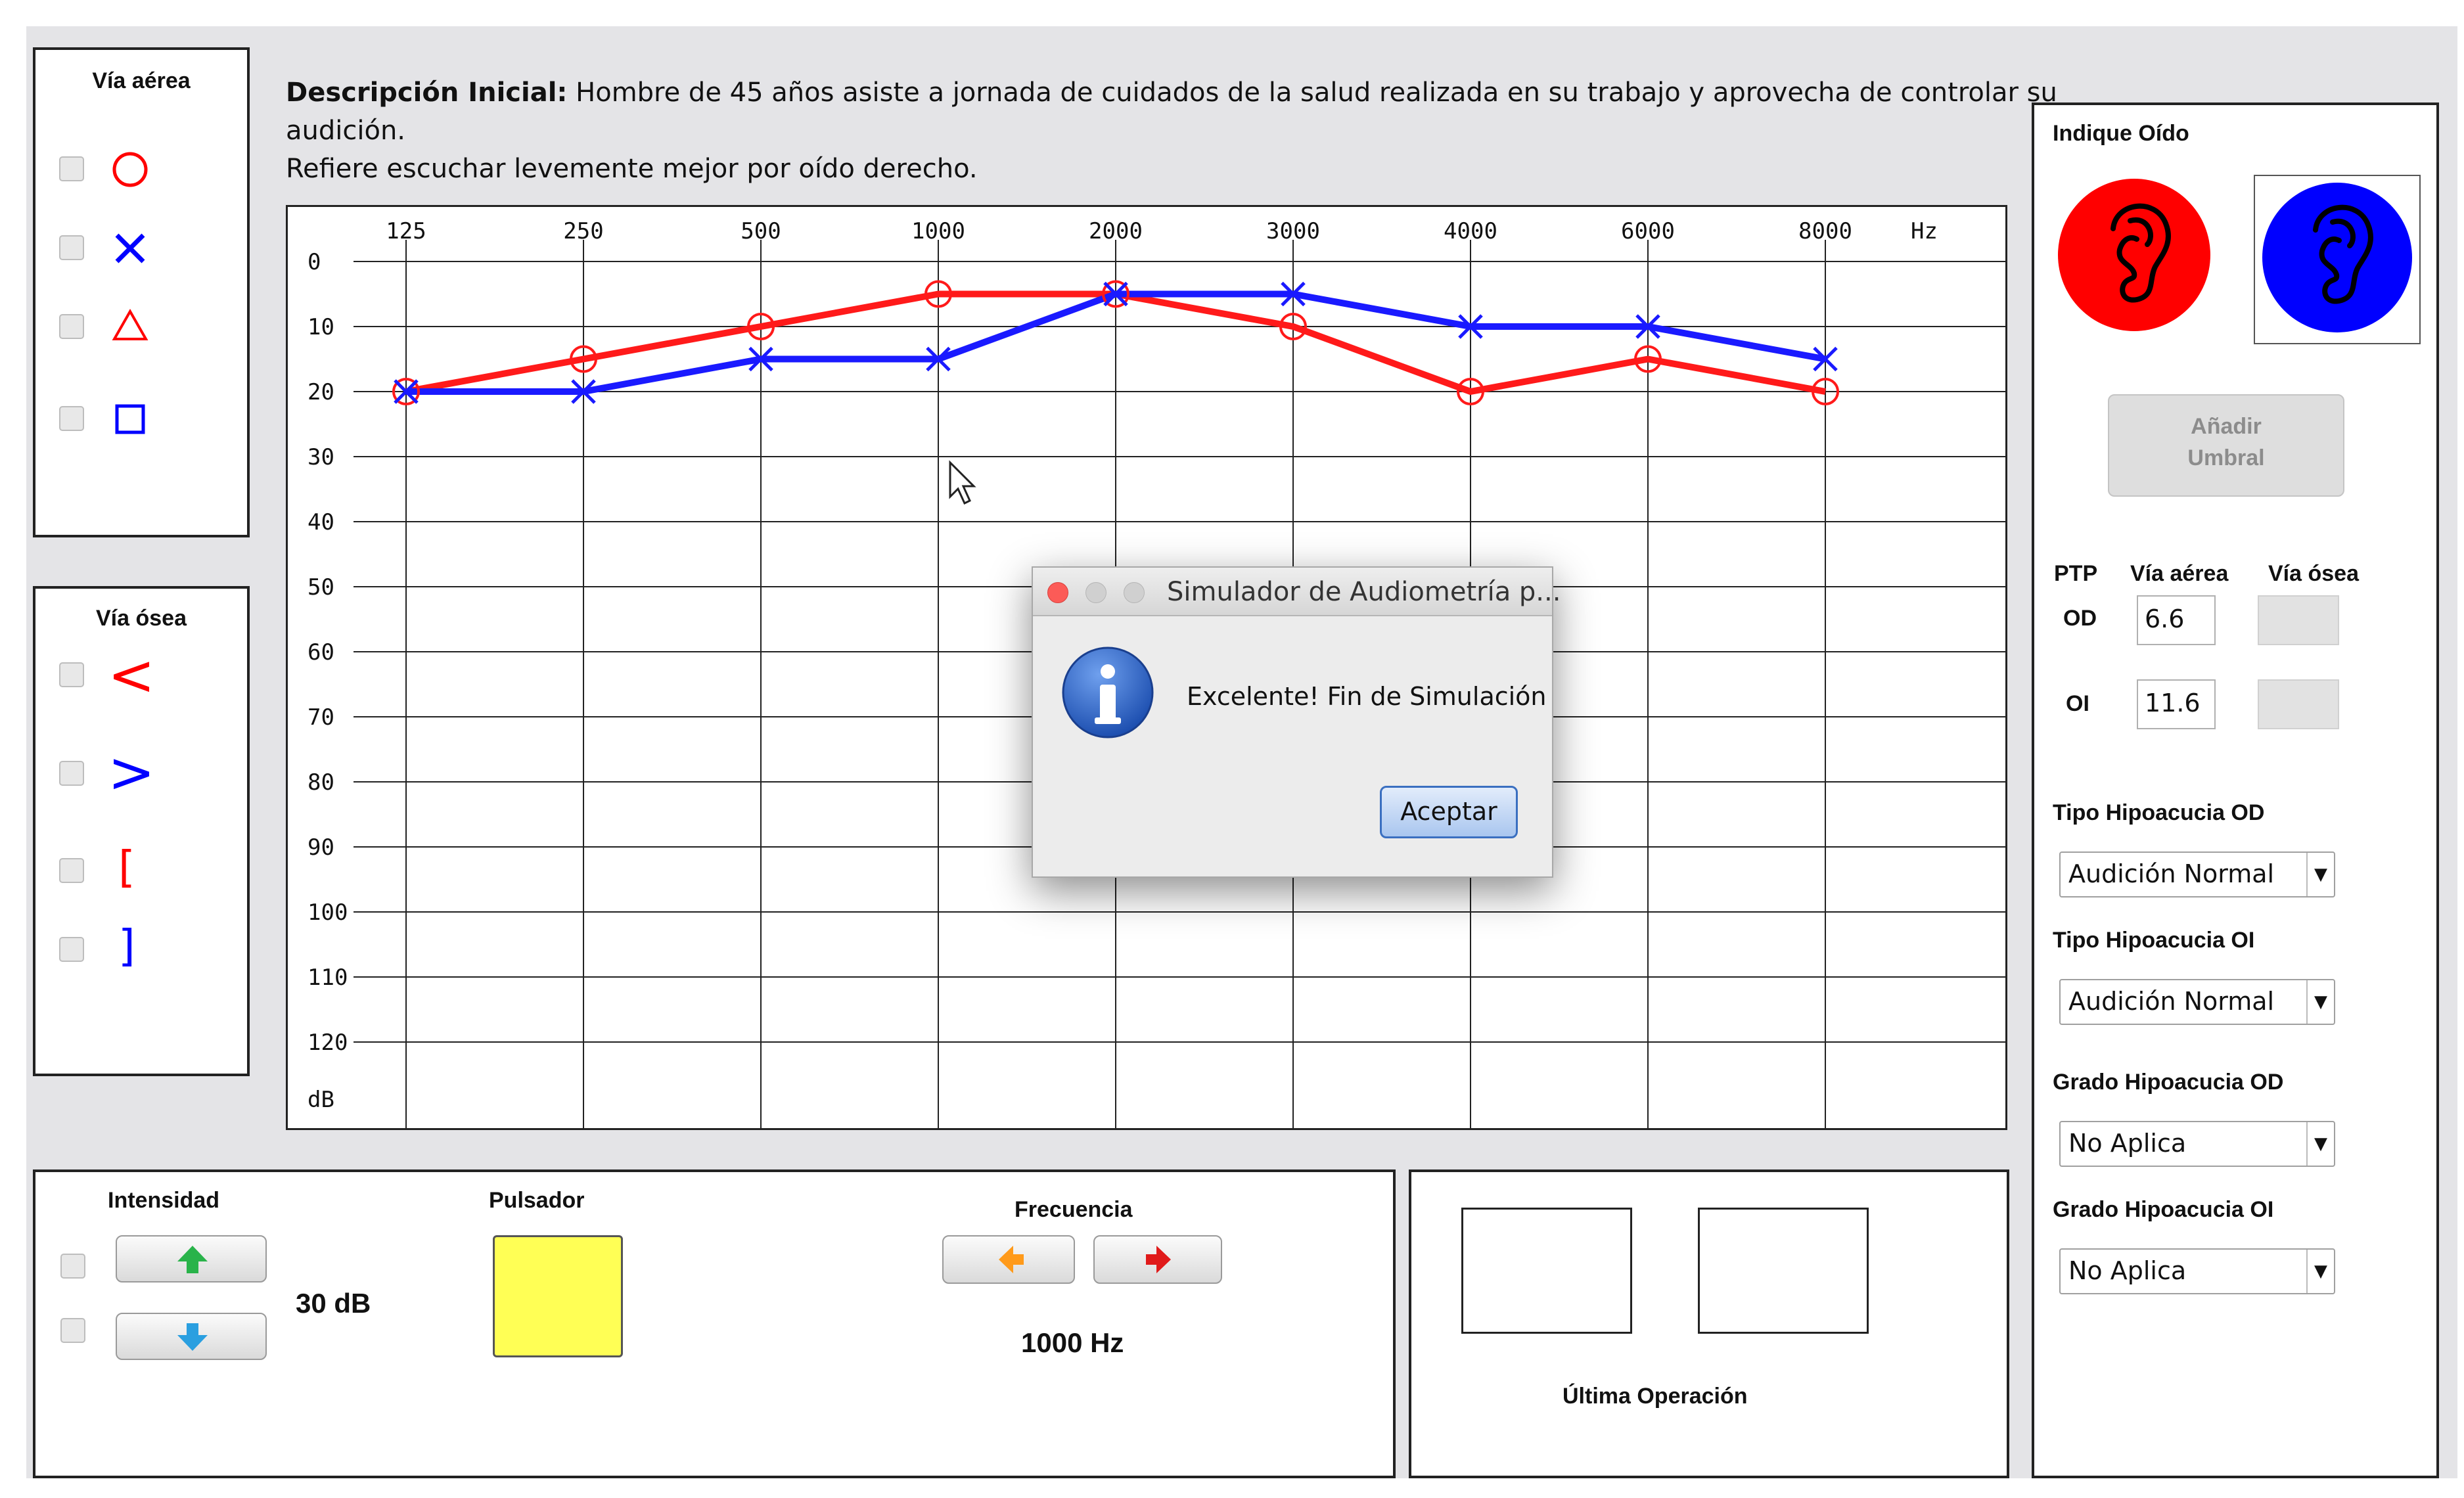 Image resolution: width=2464 pixels, height=1498 pixels. What do you see at coordinates (321, 587) in the screenshot?
I see `db-tick-label: 50` at bounding box center [321, 587].